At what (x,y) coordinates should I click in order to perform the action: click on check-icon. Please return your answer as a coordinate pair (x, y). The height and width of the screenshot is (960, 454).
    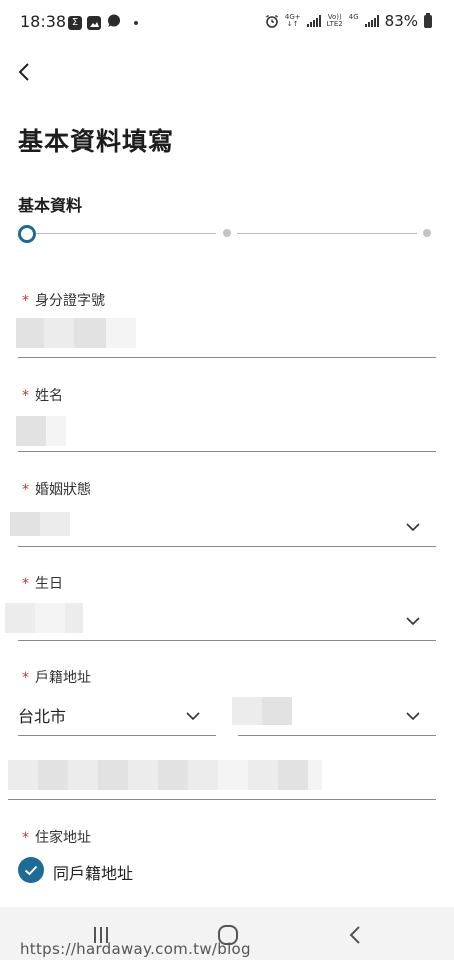
    Looking at the image, I should click on (31, 870).